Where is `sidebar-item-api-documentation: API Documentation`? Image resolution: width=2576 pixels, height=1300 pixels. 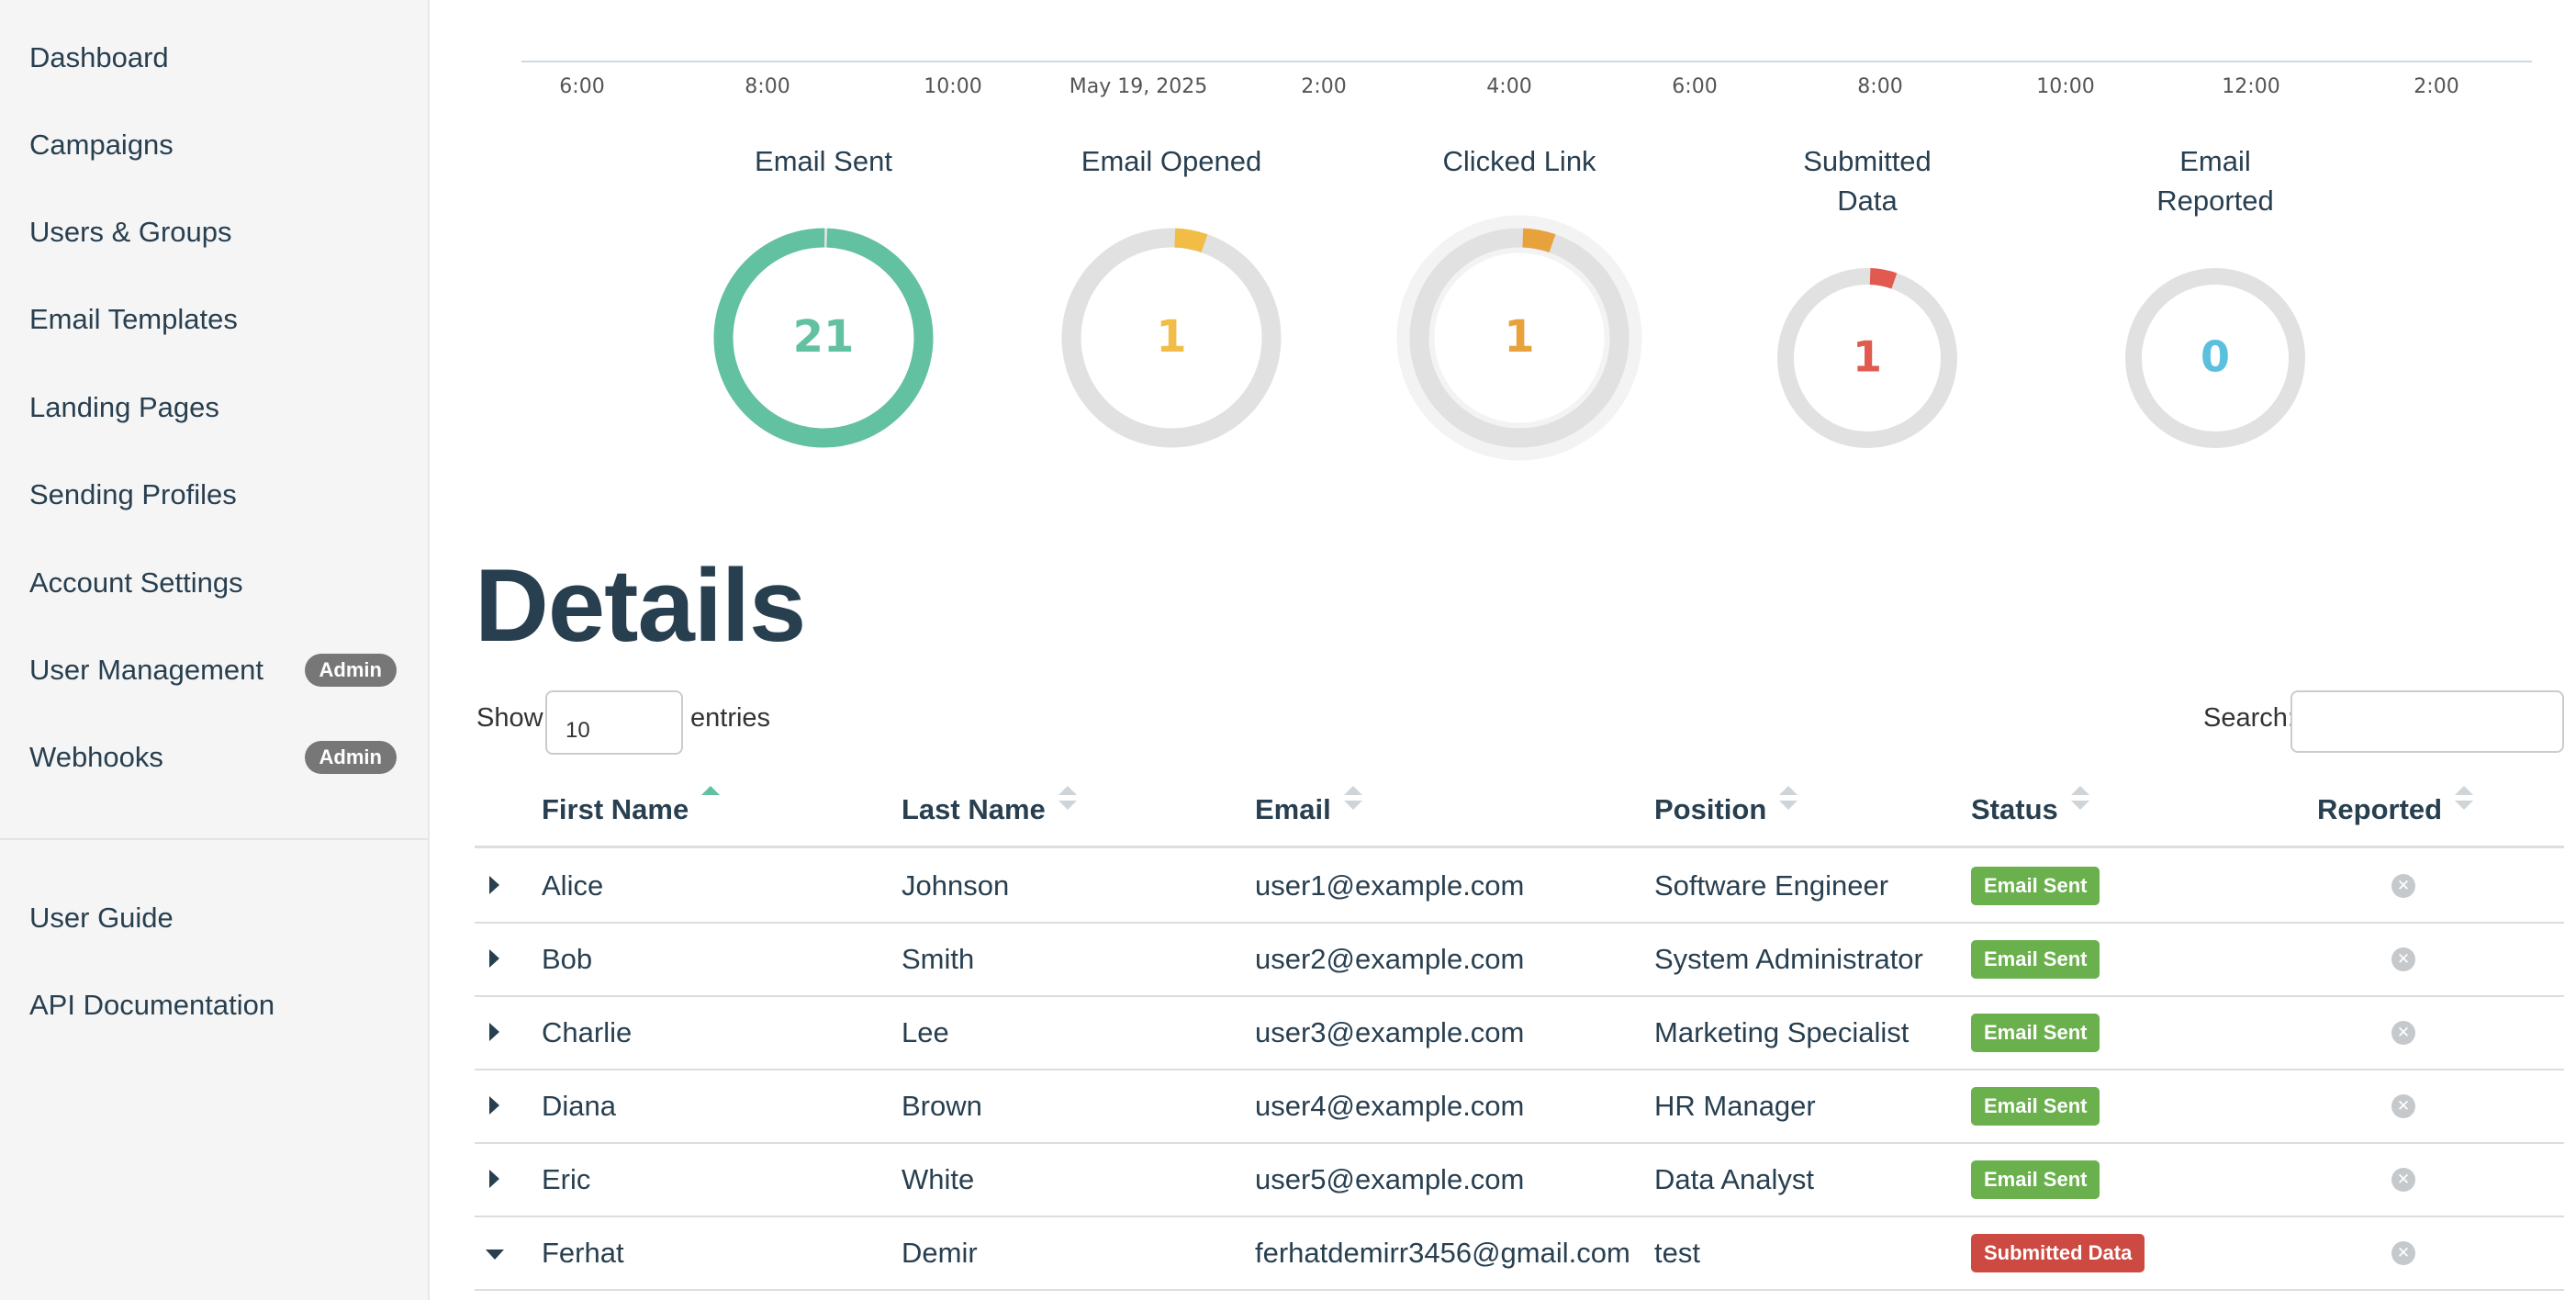 sidebar-item-api-documentation: API Documentation is located at coordinates (213, 1006).